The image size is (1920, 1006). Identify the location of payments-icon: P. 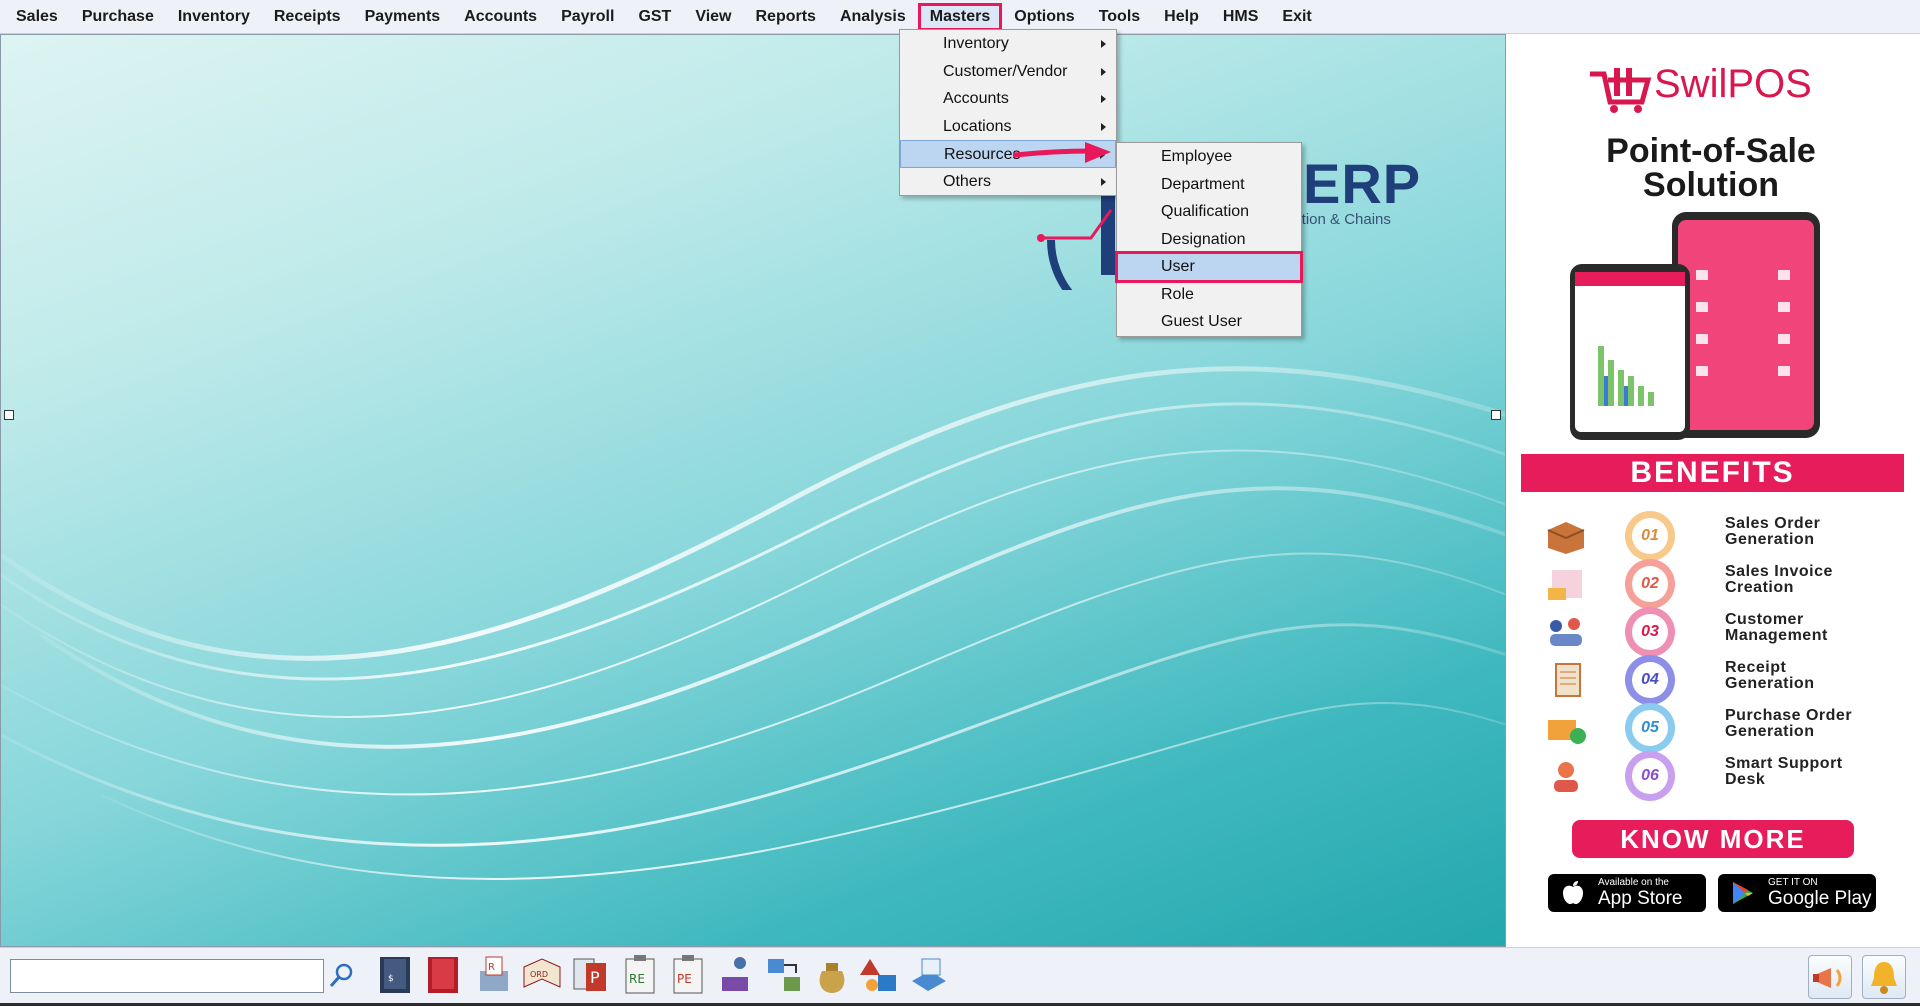
(590, 975).